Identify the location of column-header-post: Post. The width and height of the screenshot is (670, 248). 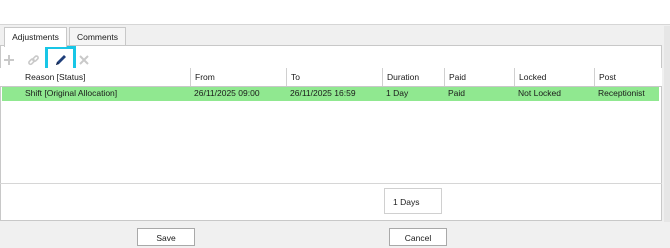
(628, 77).